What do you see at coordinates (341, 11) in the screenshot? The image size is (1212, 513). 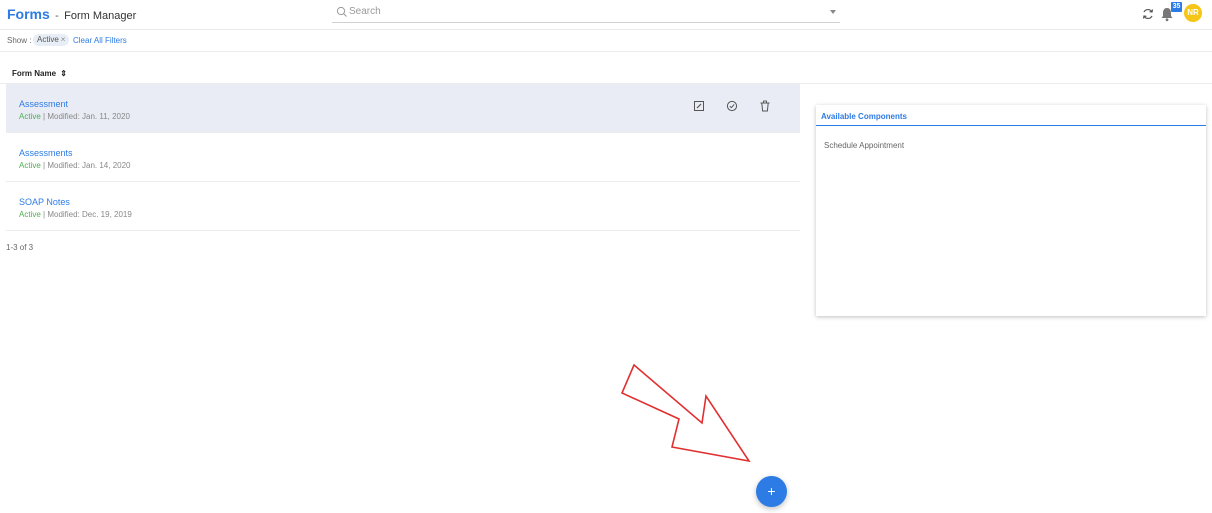 I see `search-icon` at bounding box center [341, 11].